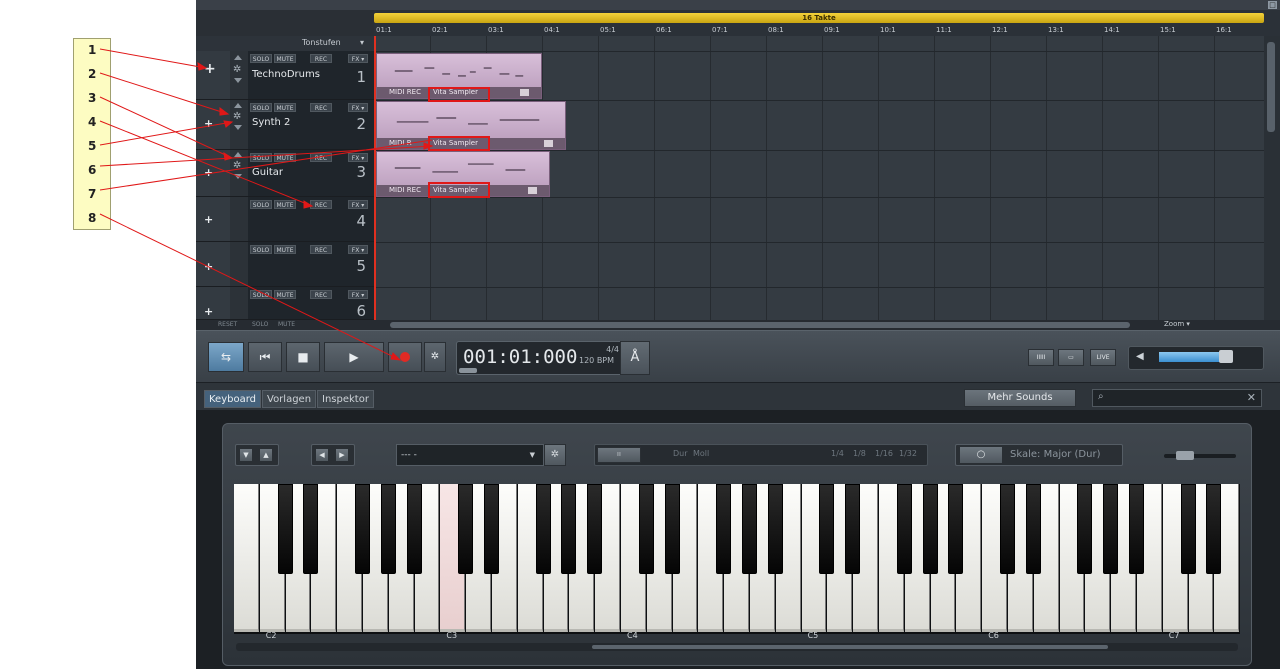 This screenshot has width=1280, height=669. Describe the element at coordinates (1041, 357) in the screenshot. I see `mixer-view-button: IIIII` at that location.